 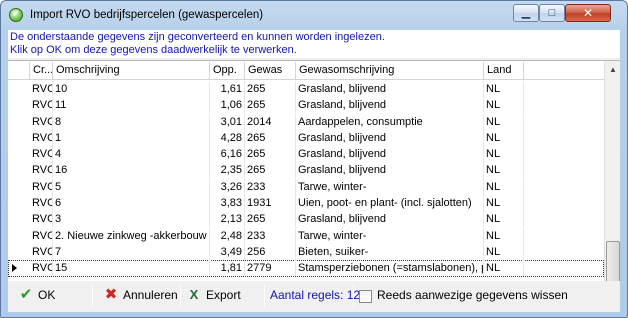 What do you see at coordinates (48, 295) in the screenshot?
I see `ok-button: ✔ OK` at bounding box center [48, 295].